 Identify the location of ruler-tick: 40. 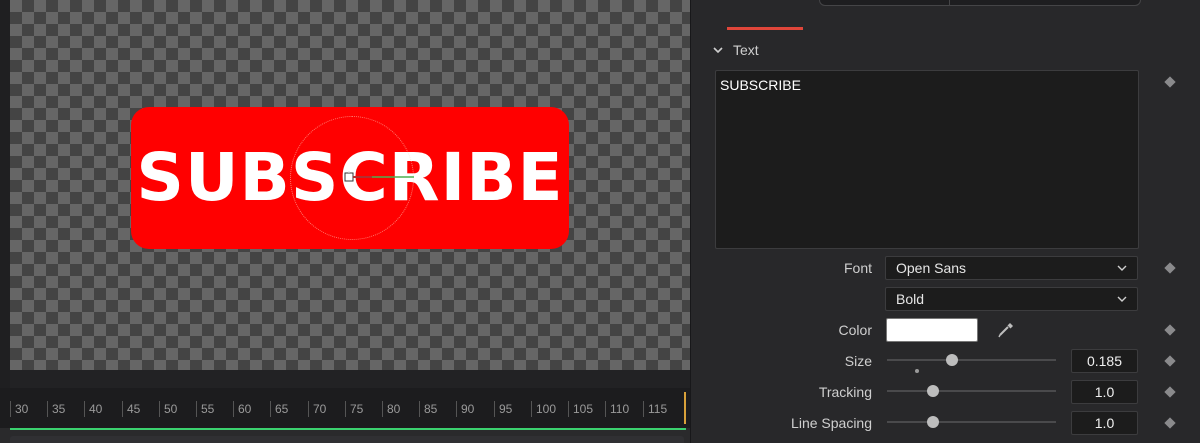
(93, 409).